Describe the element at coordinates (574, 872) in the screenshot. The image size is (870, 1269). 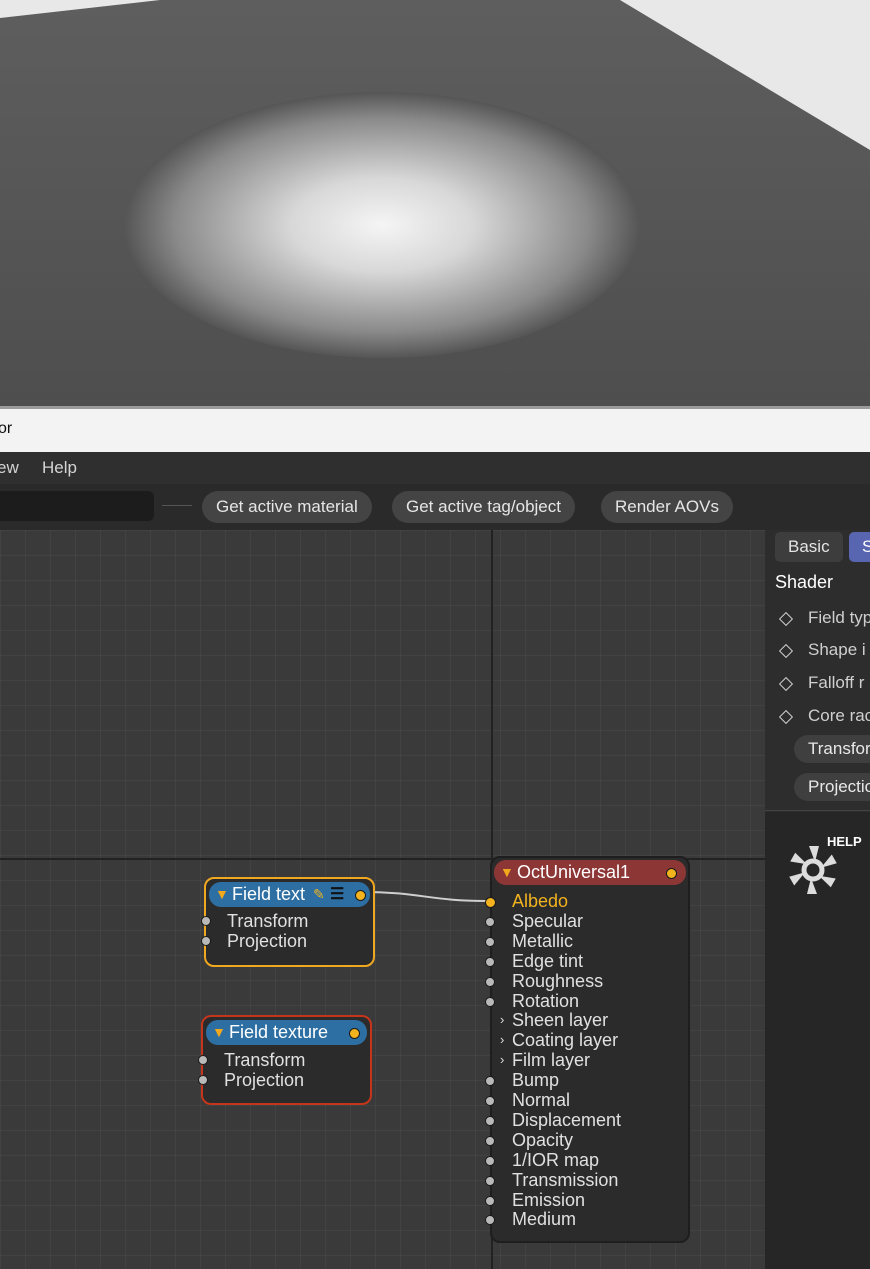
I see `node-title: OctUniversal1` at that location.